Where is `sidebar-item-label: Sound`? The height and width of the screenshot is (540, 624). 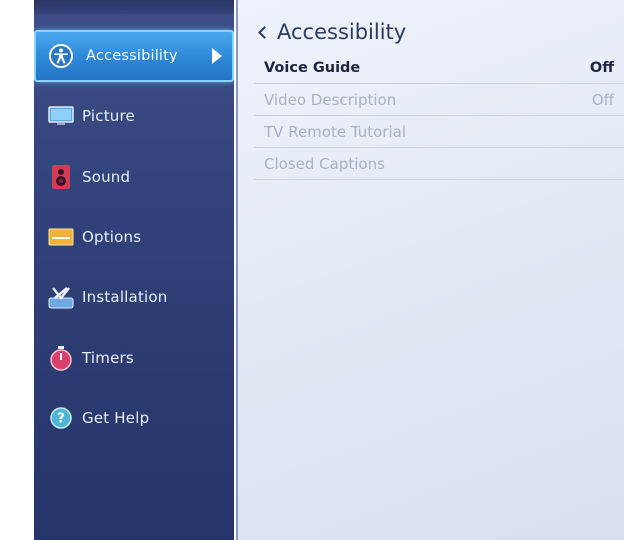 sidebar-item-label: Sound is located at coordinates (106, 177).